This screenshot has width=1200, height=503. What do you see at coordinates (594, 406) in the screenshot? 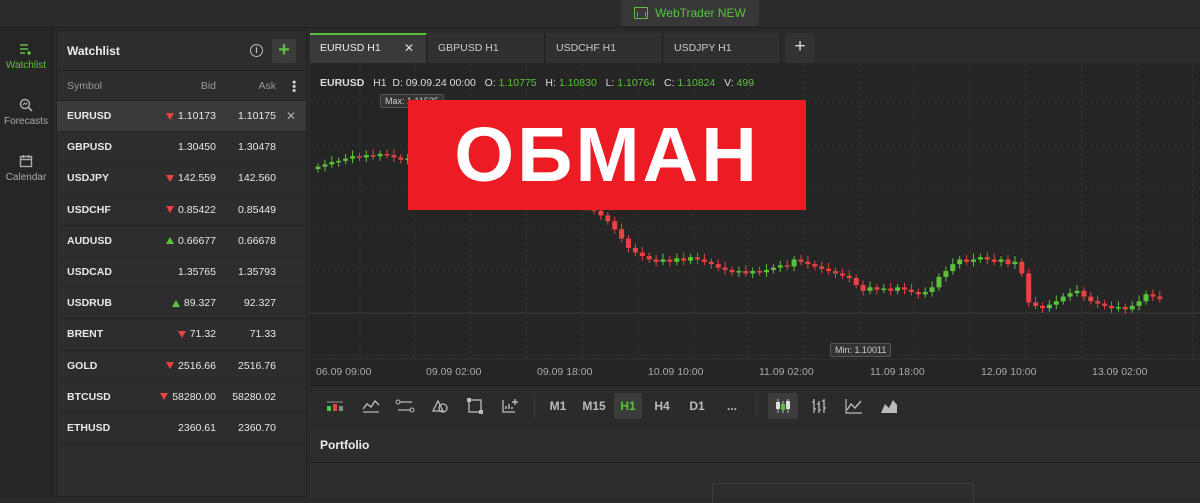
I see `tf-m15: M15` at bounding box center [594, 406].